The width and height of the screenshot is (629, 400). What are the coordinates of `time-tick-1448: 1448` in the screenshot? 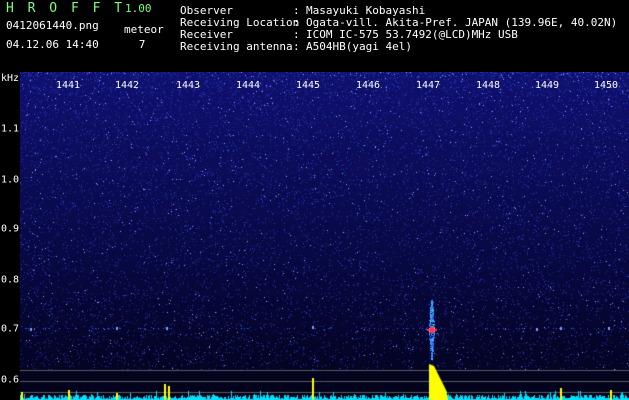 It's located at (488, 85).